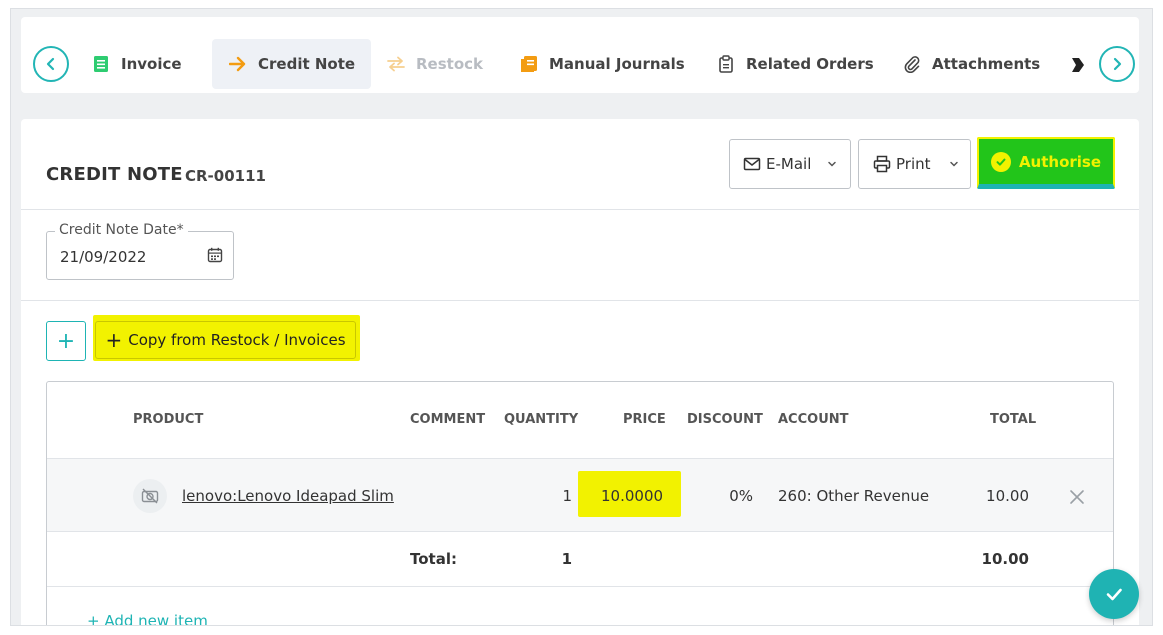  I want to click on product-link: lenovo:Lenovo Ideapad Slim, so click(288, 496).